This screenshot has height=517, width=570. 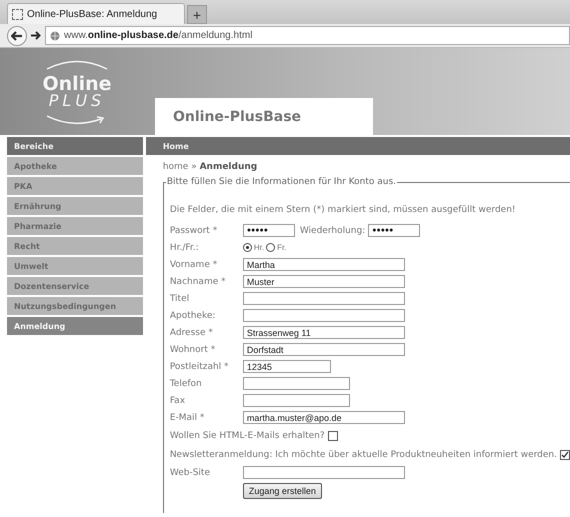 I want to click on field-label: E-Mail *, so click(x=188, y=417).